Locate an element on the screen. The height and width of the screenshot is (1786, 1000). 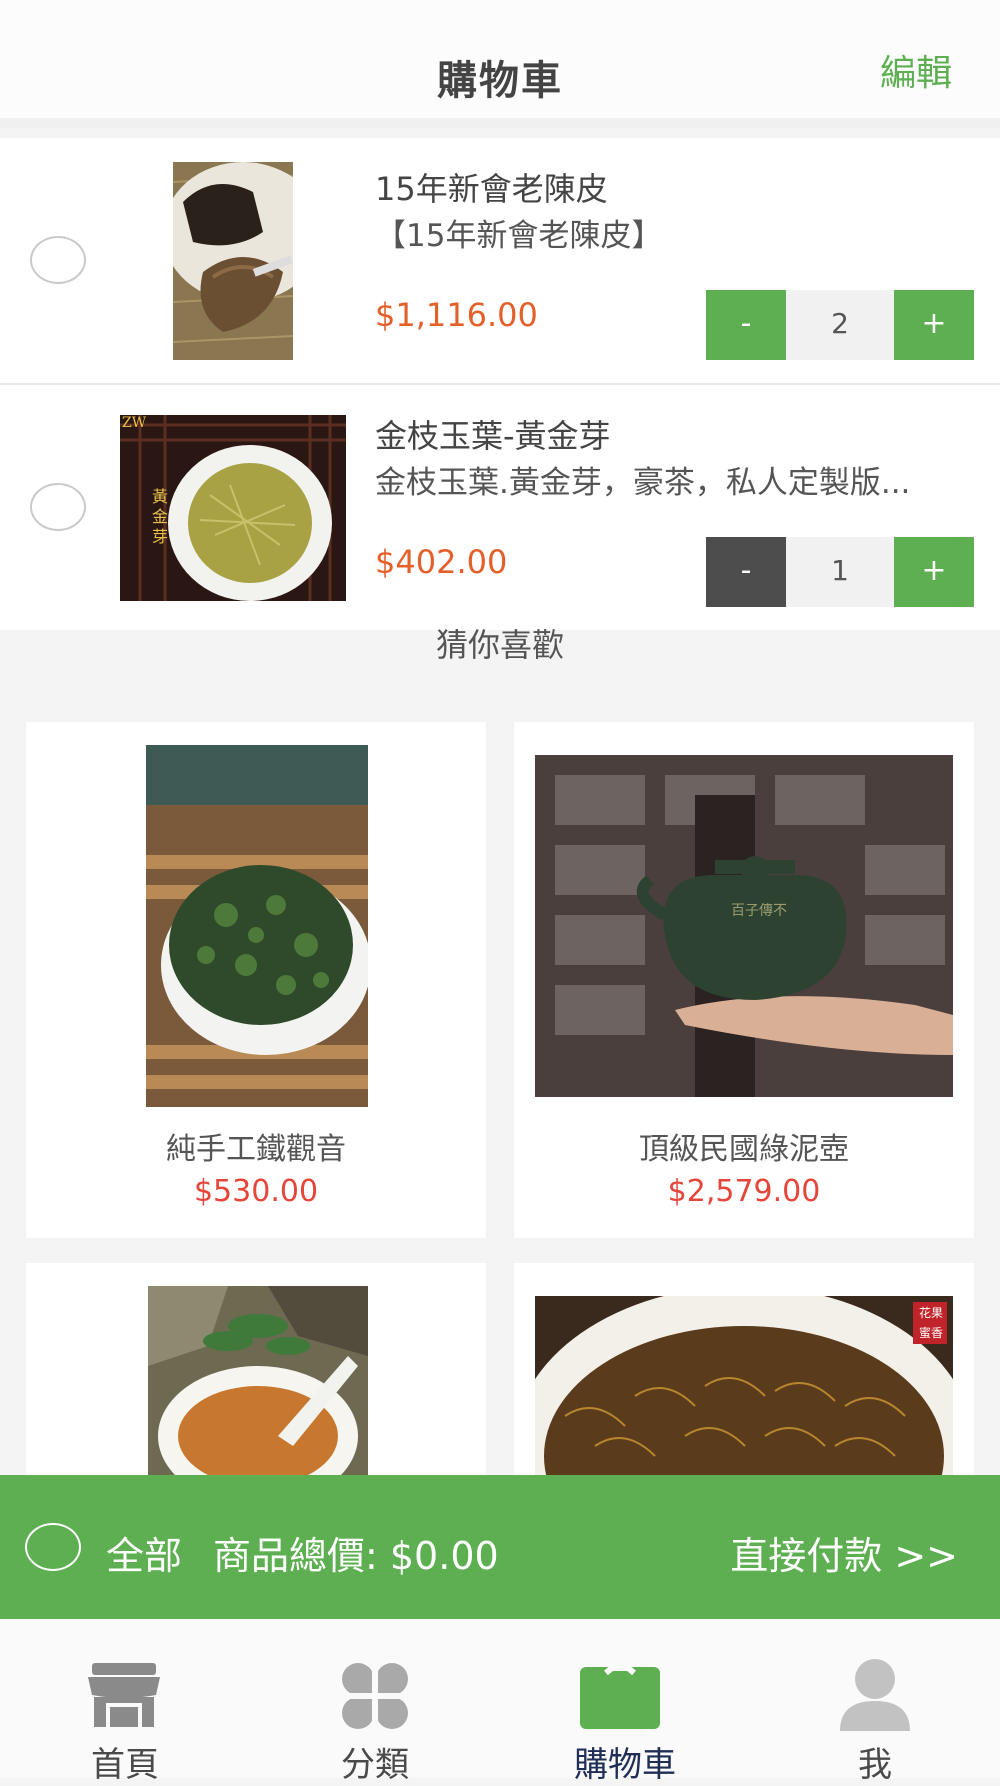
product-name: 金枝玉葉-黃金芽 is located at coordinates (493, 434).